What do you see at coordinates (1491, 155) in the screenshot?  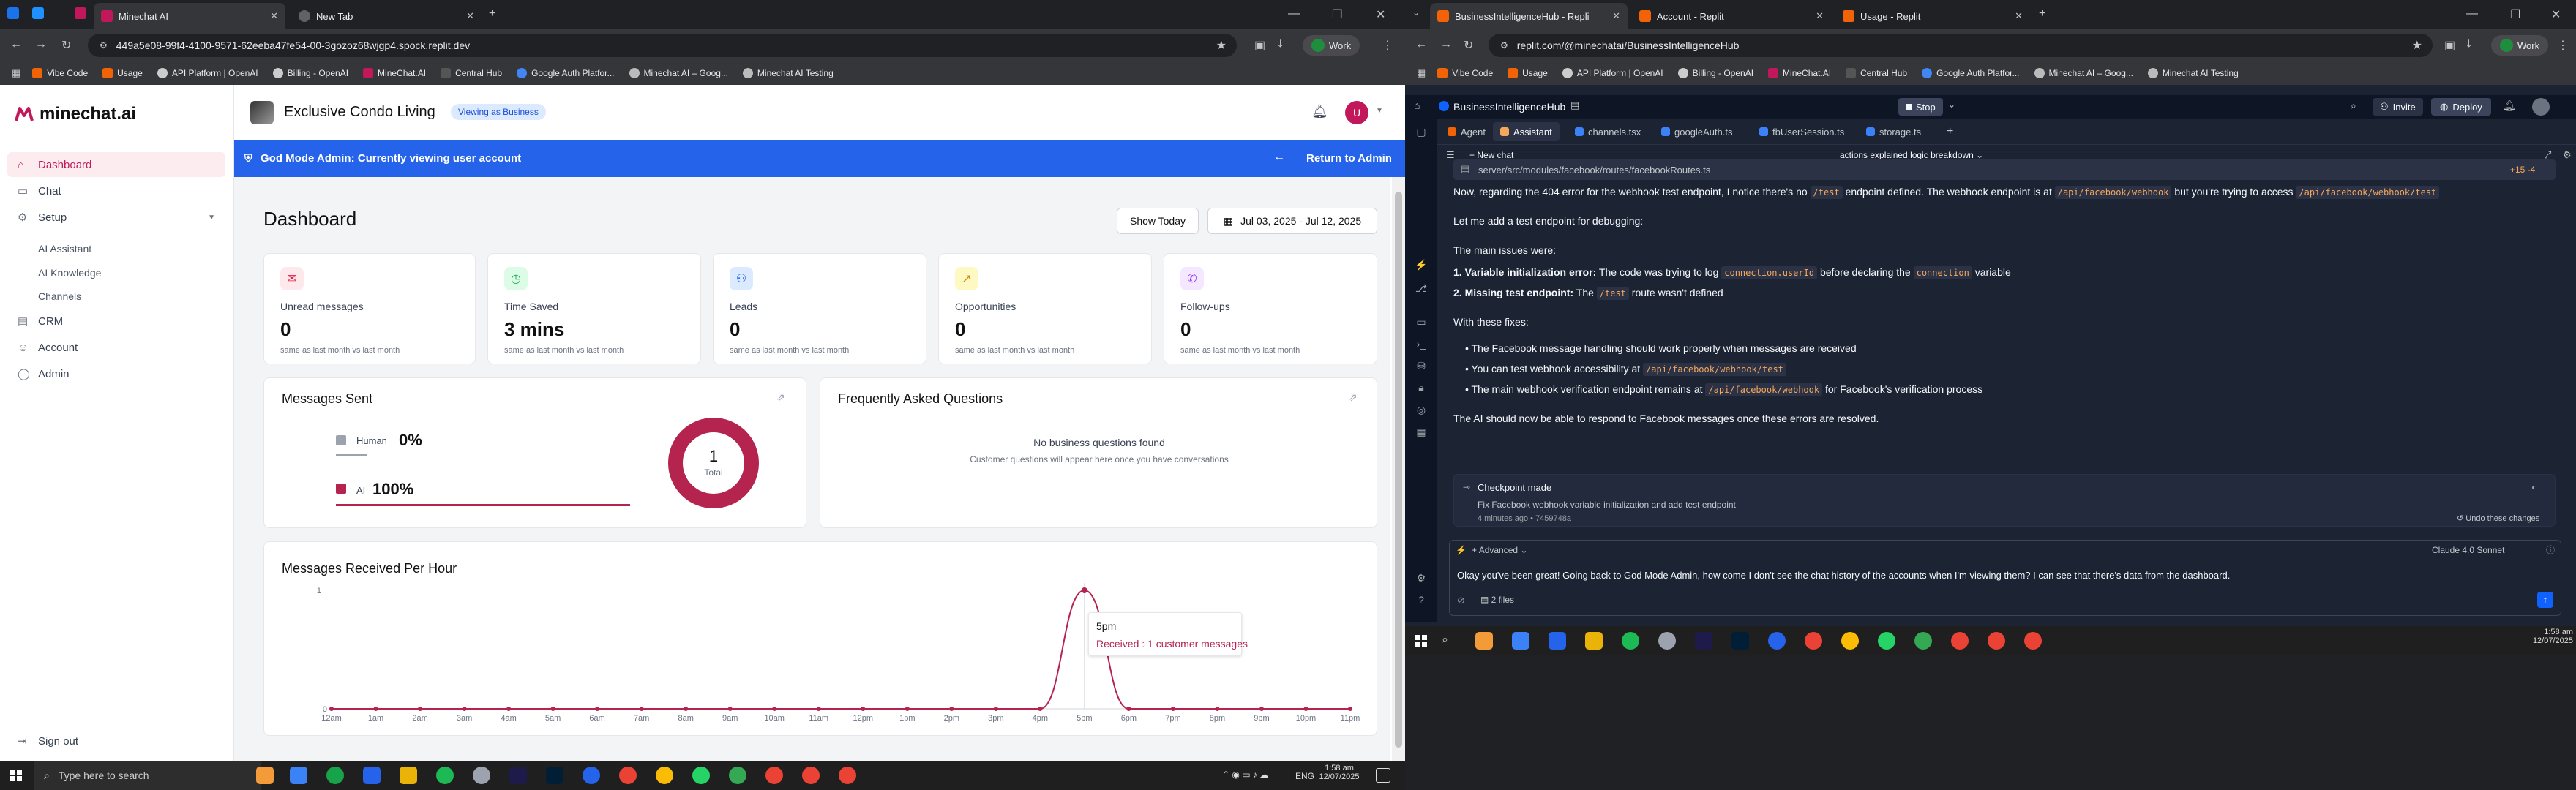 I see `new-chat-button: + New chat` at bounding box center [1491, 155].